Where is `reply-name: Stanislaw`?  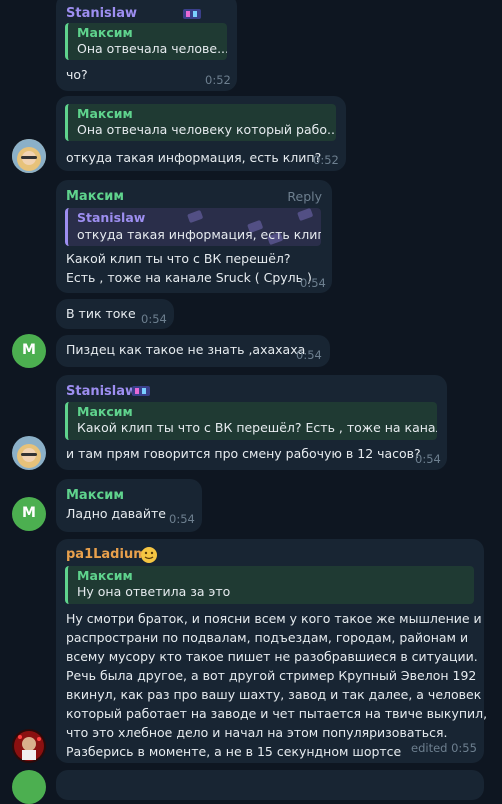
reply-name: Stanislaw is located at coordinates (111, 217).